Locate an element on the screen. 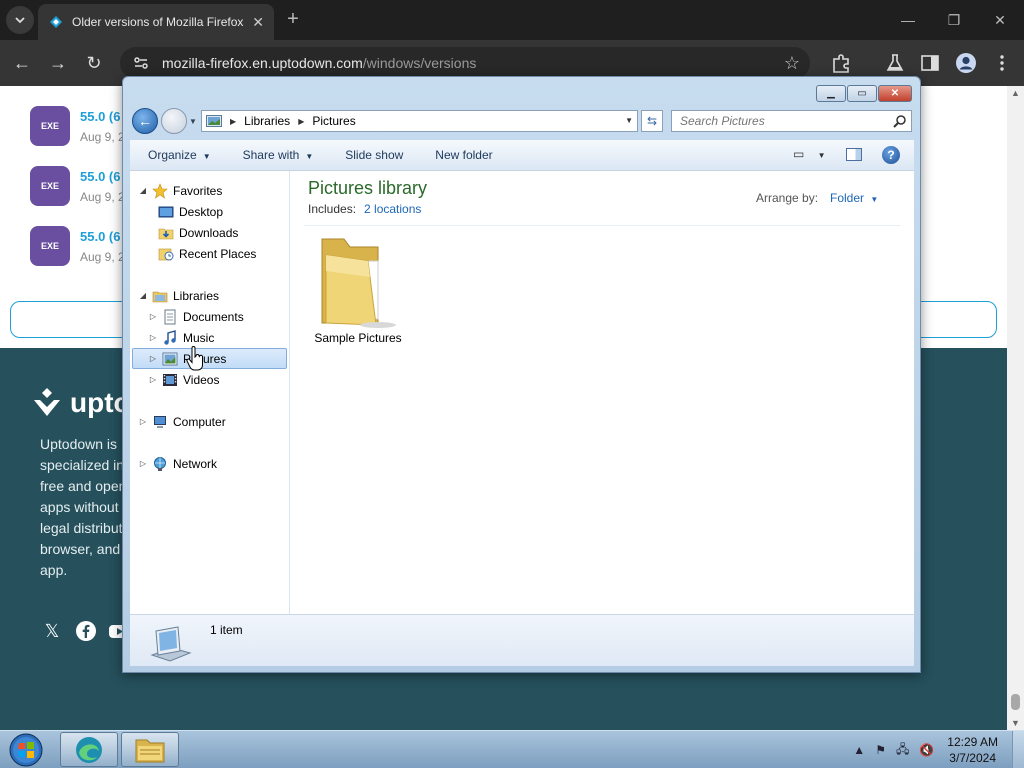 The height and width of the screenshot is (768, 1024). search-box is located at coordinates (791, 121).